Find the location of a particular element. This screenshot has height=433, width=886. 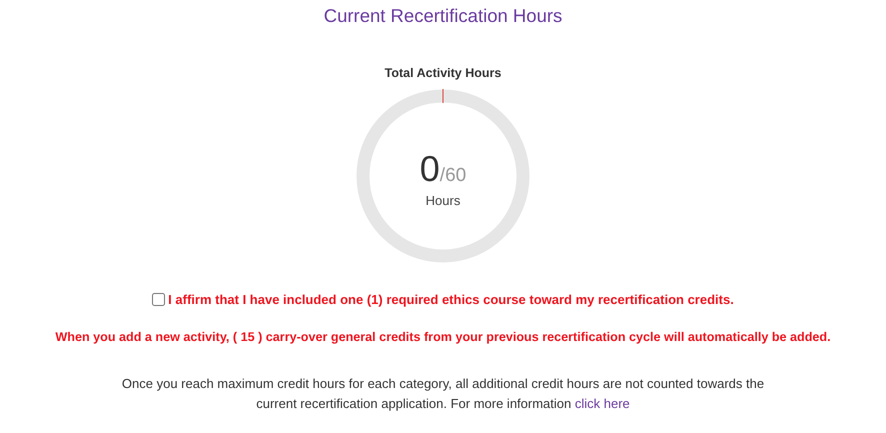

hours-total: /60 is located at coordinates (453, 175).